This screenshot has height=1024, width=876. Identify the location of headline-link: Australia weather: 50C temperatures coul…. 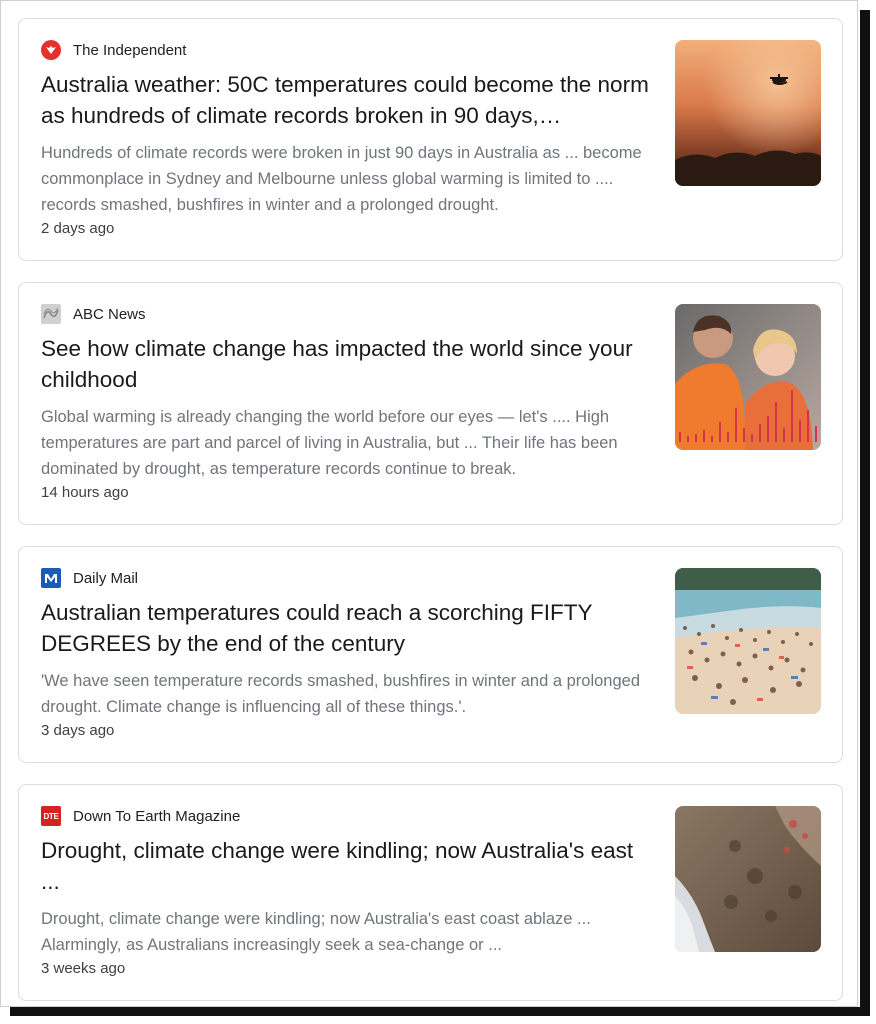
(347, 100).